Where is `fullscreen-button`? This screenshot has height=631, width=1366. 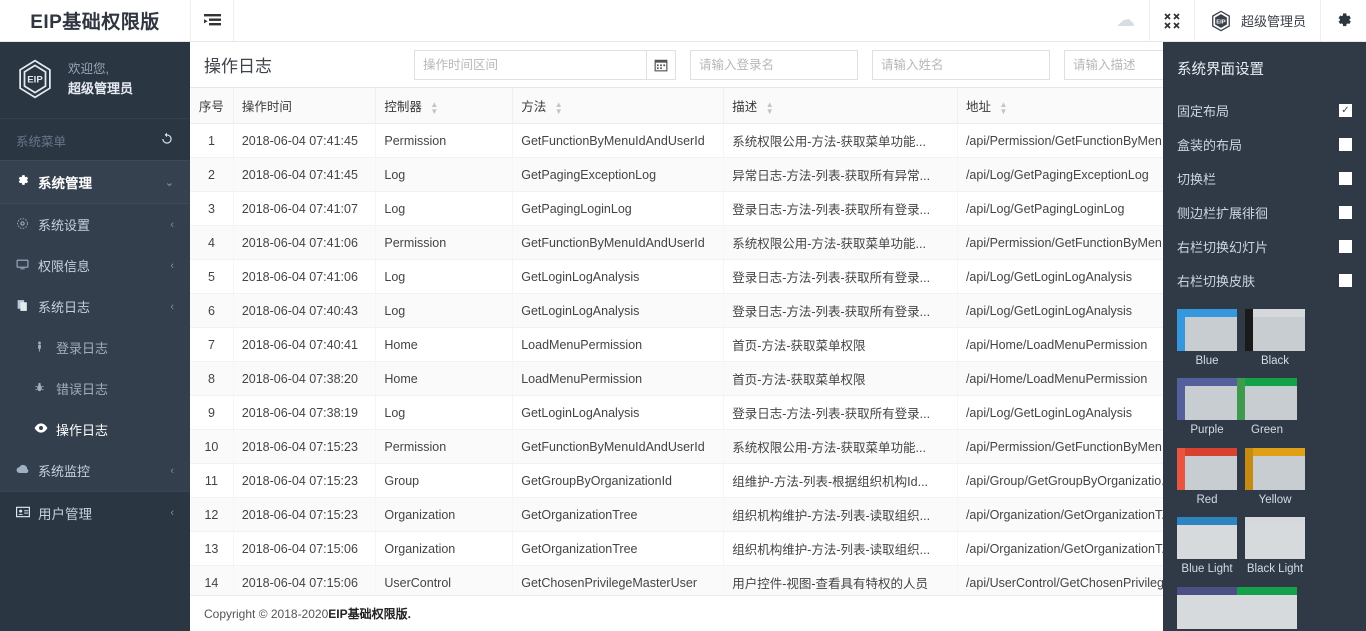 fullscreen-button is located at coordinates (1171, 20).